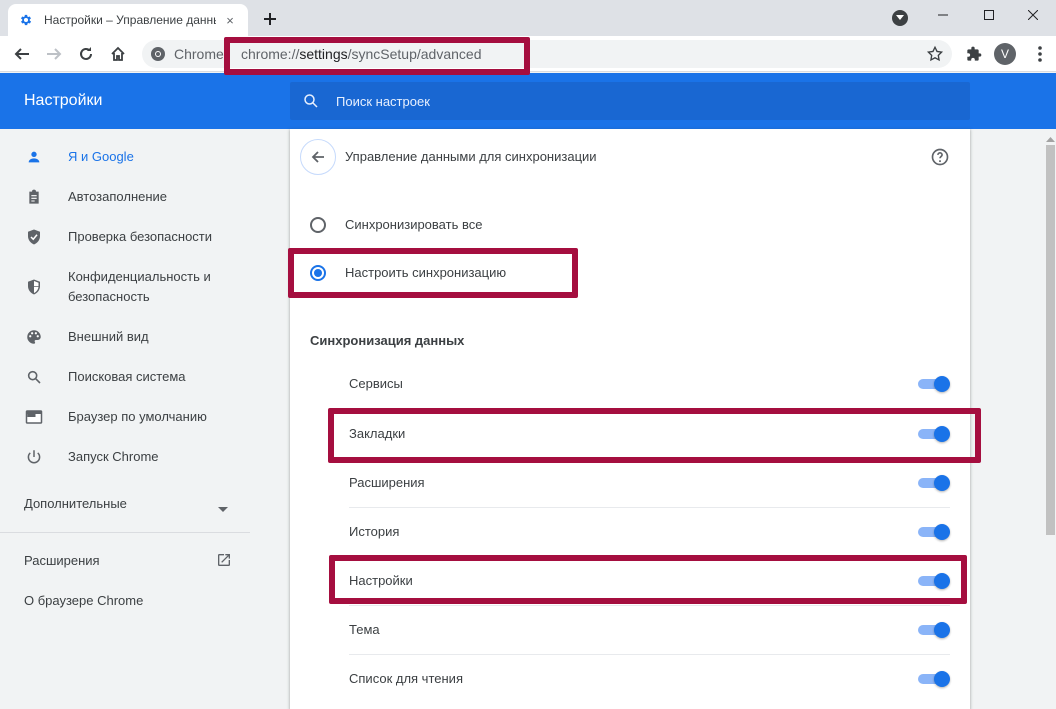 The width and height of the screenshot is (1056, 709). Describe the element at coordinates (387, 482) in the screenshot. I see `sync-item-label: Расширения` at that location.